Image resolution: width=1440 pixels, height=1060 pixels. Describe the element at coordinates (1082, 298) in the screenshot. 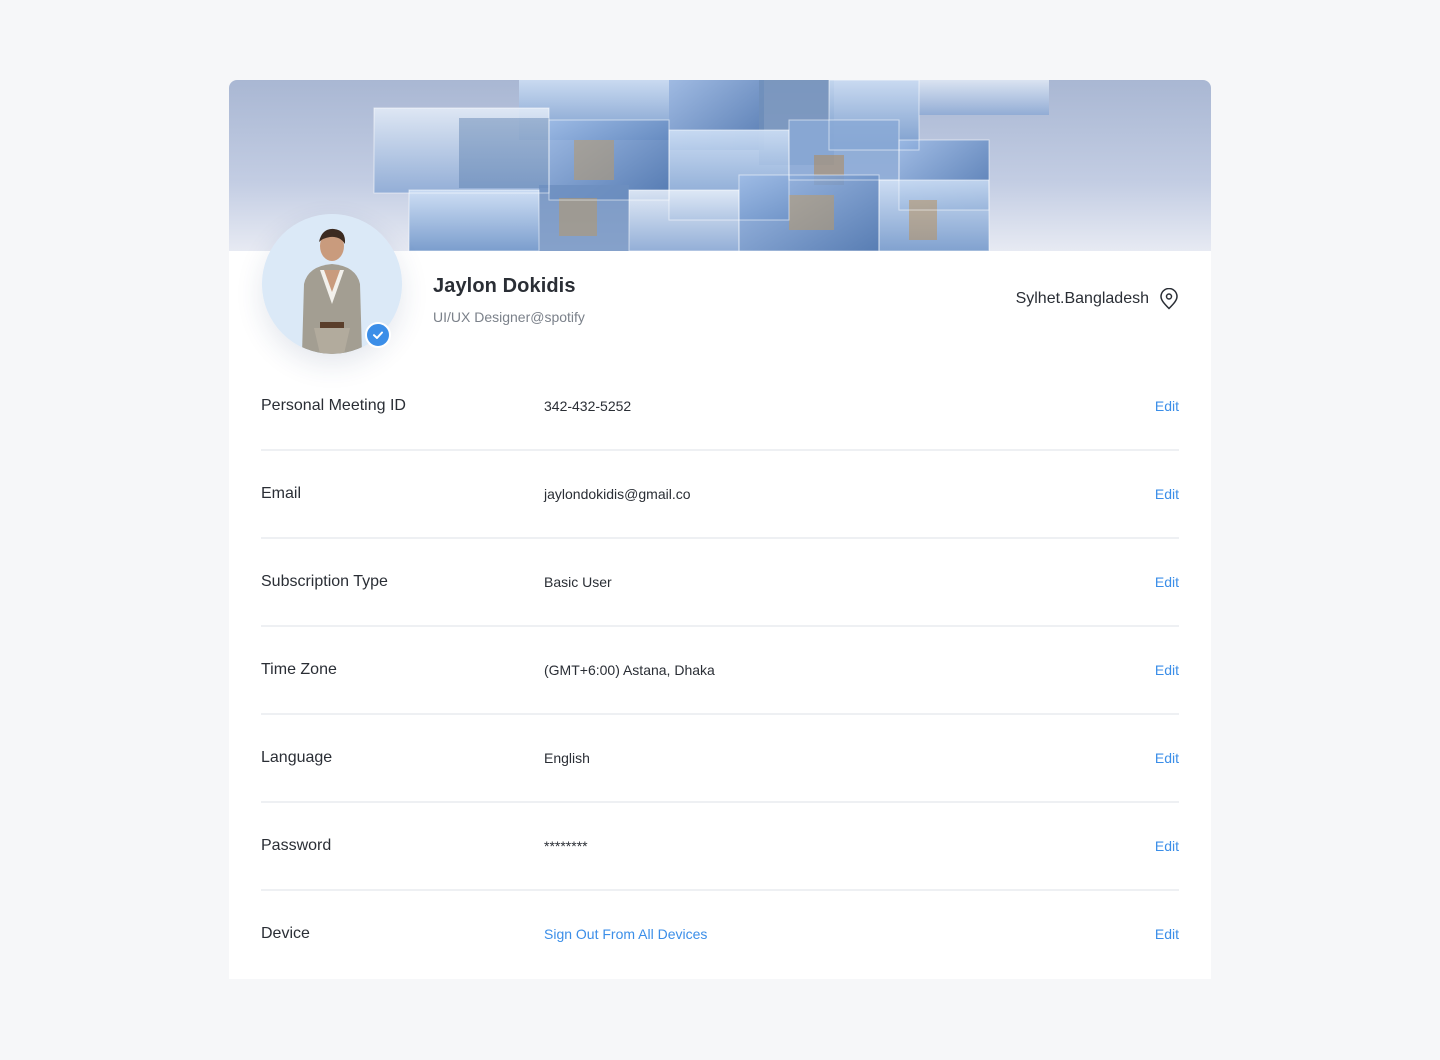

I see `location-label: Sylhet.Bangladesh` at that location.